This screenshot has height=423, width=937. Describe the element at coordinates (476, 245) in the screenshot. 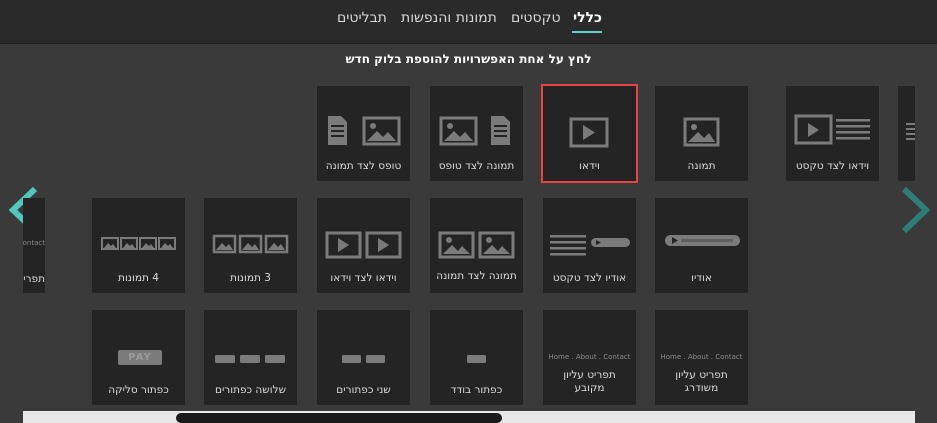

I see `tile-image-beside-image: תמונה לצד תמונה` at that location.